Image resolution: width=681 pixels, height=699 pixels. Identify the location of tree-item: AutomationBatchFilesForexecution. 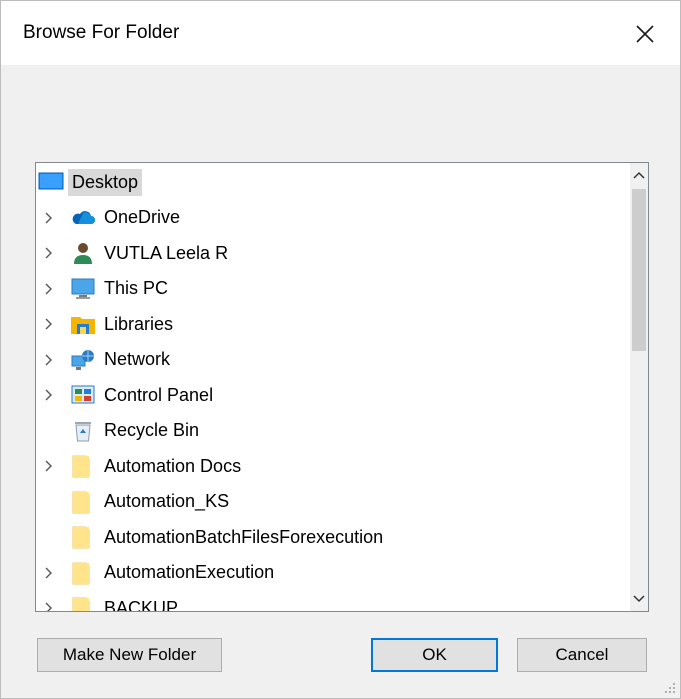
(212, 537).